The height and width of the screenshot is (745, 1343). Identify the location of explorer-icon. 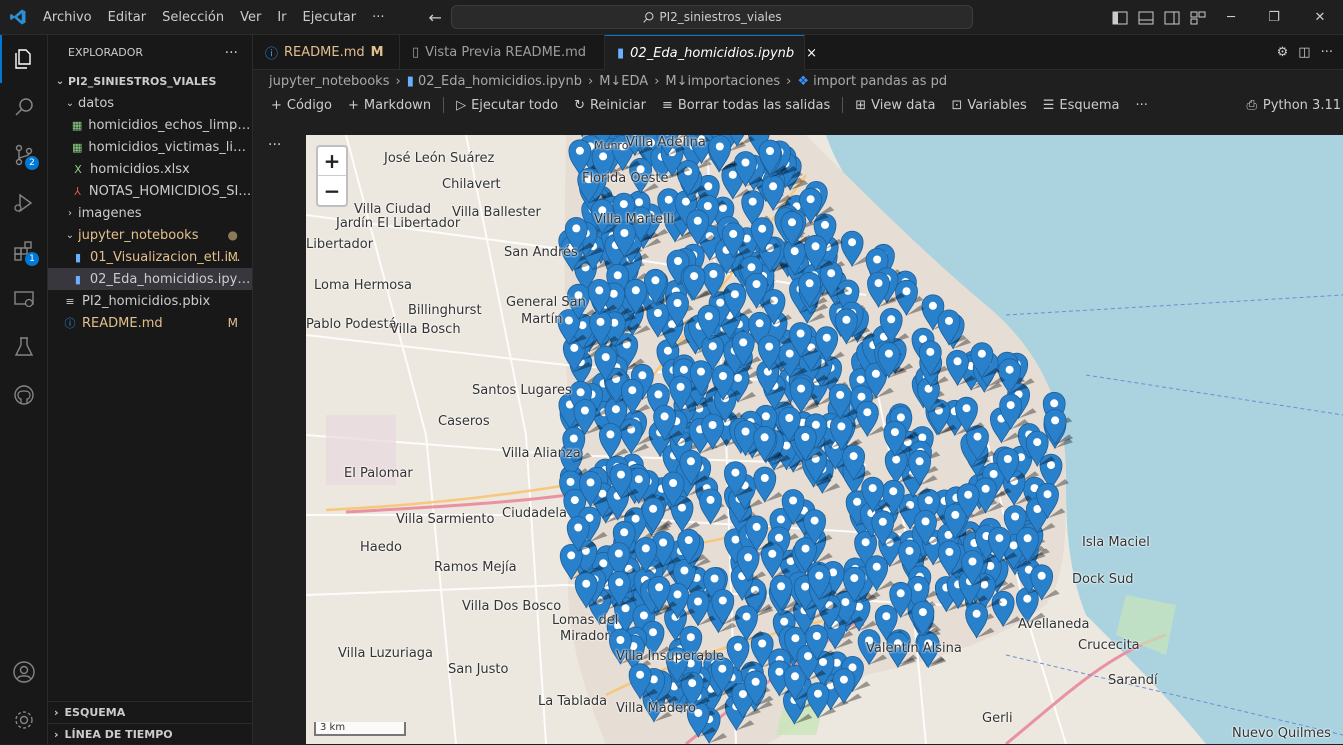
(24, 59).